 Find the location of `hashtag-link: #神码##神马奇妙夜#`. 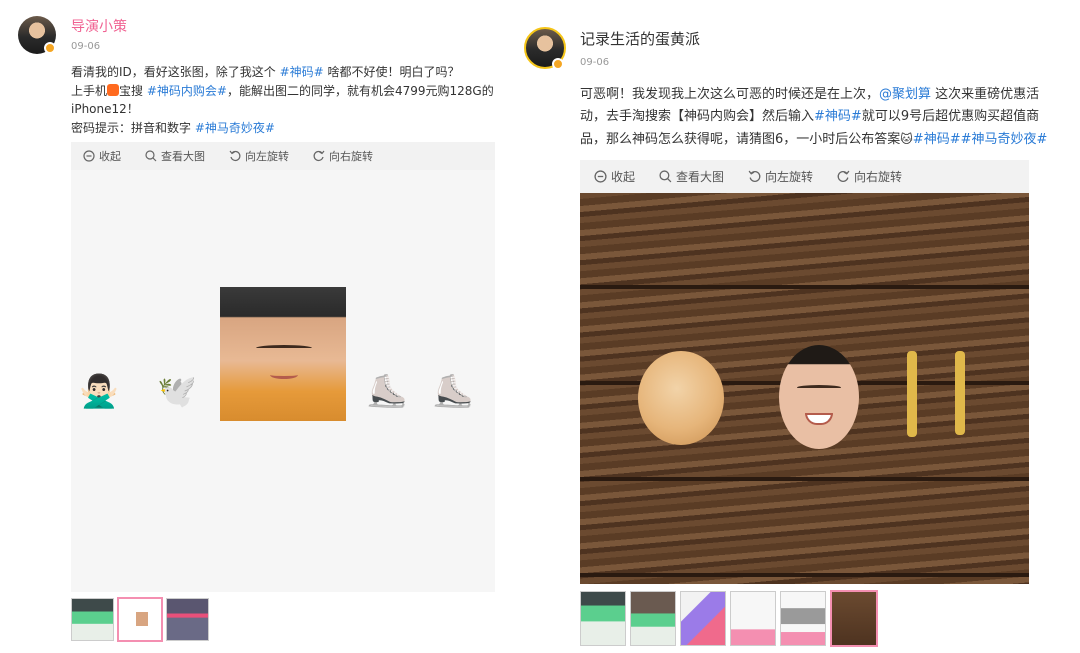

hashtag-link: #神码##神马奇妙夜# is located at coordinates (980, 139).